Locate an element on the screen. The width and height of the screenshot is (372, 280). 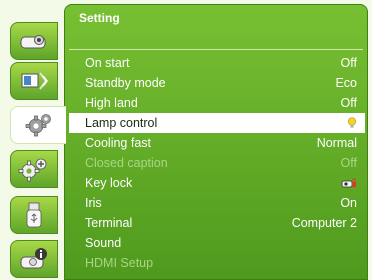
menu-item-cooling-fast: Cooling fast Normal is located at coordinates (221, 143).